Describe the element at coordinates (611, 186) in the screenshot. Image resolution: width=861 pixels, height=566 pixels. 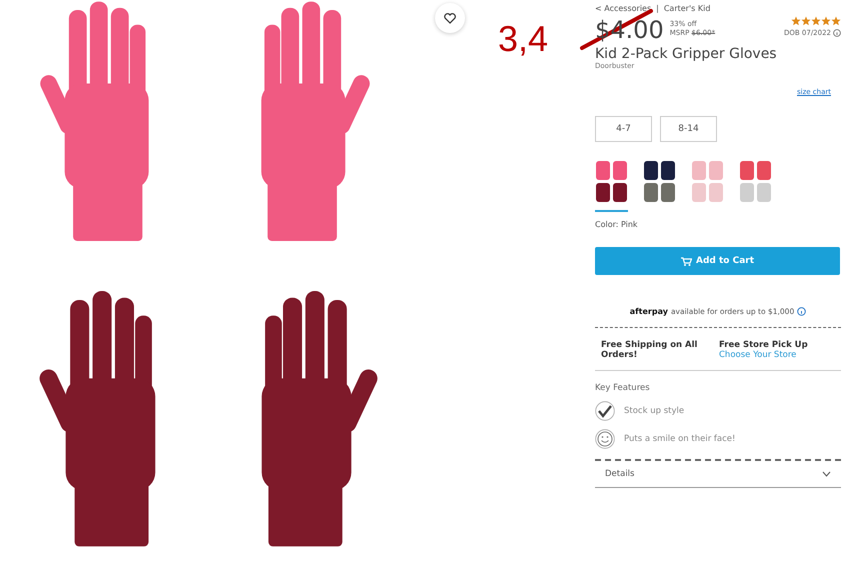
I see `color-swatch` at that location.